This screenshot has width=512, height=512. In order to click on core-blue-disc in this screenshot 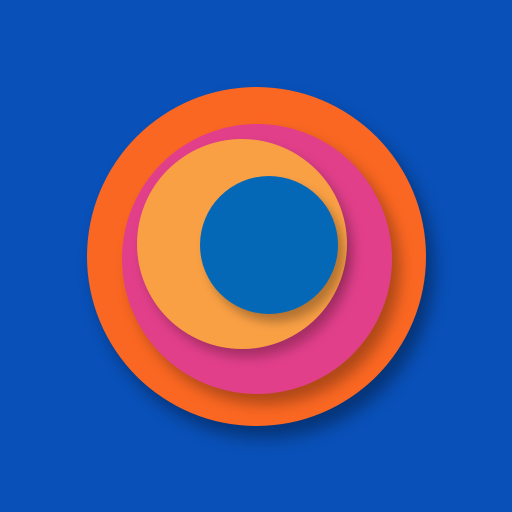, I will do `click(269, 245)`.